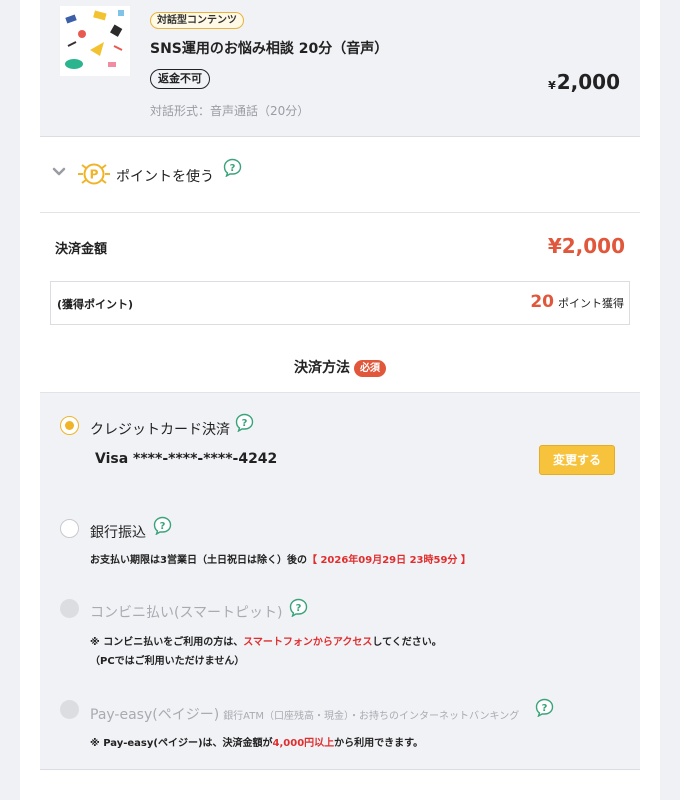 This screenshot has width=680, height=800. What do you see at coordinates (552, 85) in the screenshot?
I see `yen-symbol: ¥` at bounding box center [552, 85].